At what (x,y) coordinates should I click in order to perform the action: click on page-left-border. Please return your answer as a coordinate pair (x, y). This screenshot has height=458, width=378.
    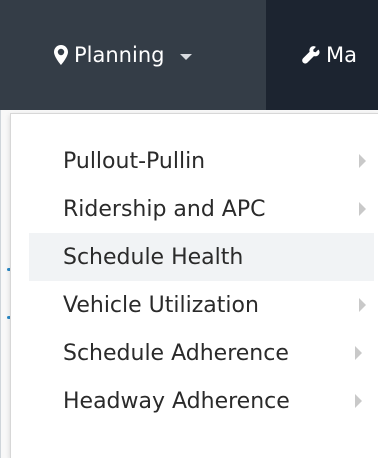
    Looking at the image, I should click on (0, 284).